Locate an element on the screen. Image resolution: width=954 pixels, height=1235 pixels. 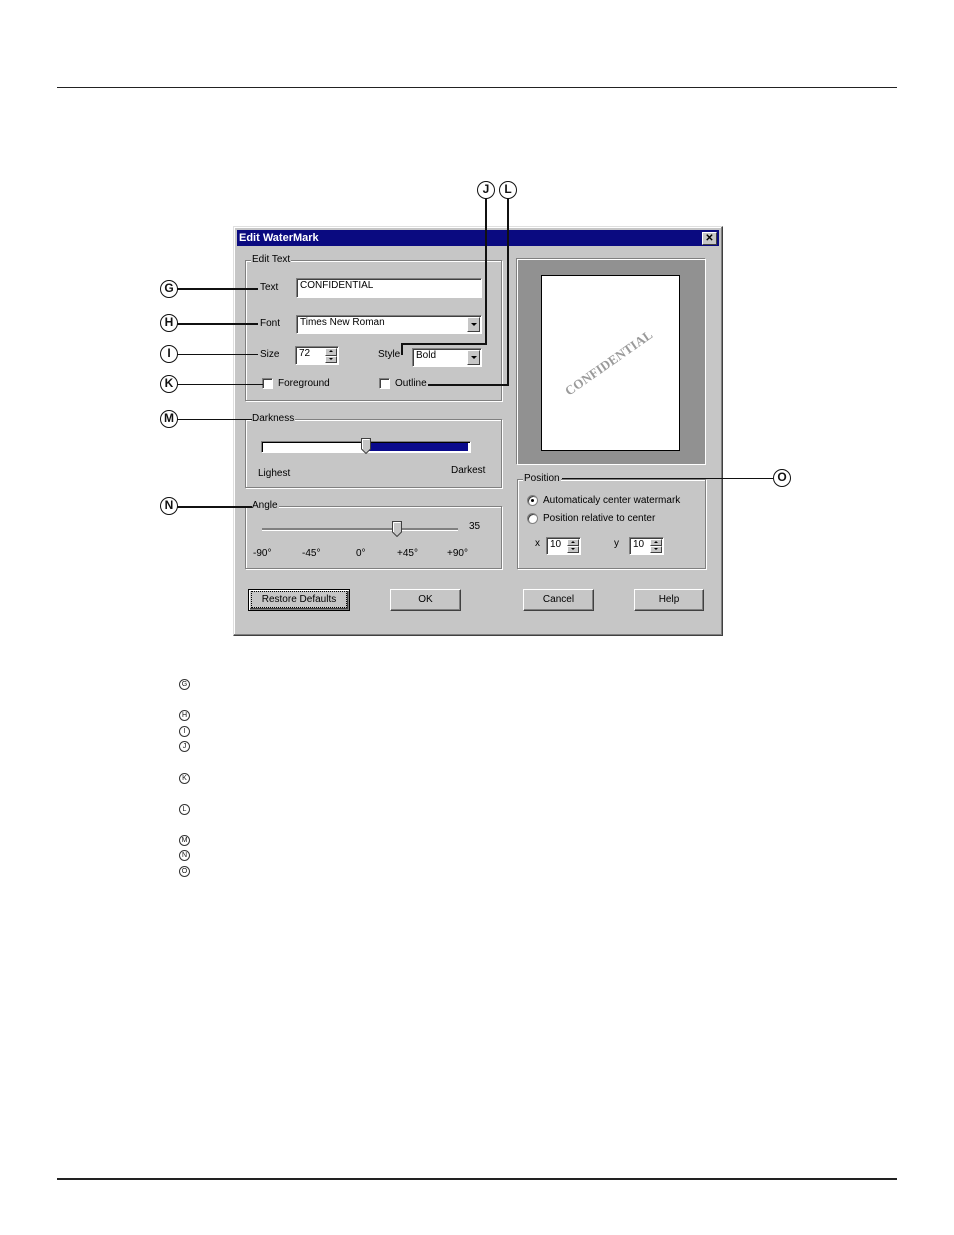
angle-tick-label: -45° is located at coordinates (311, 553).